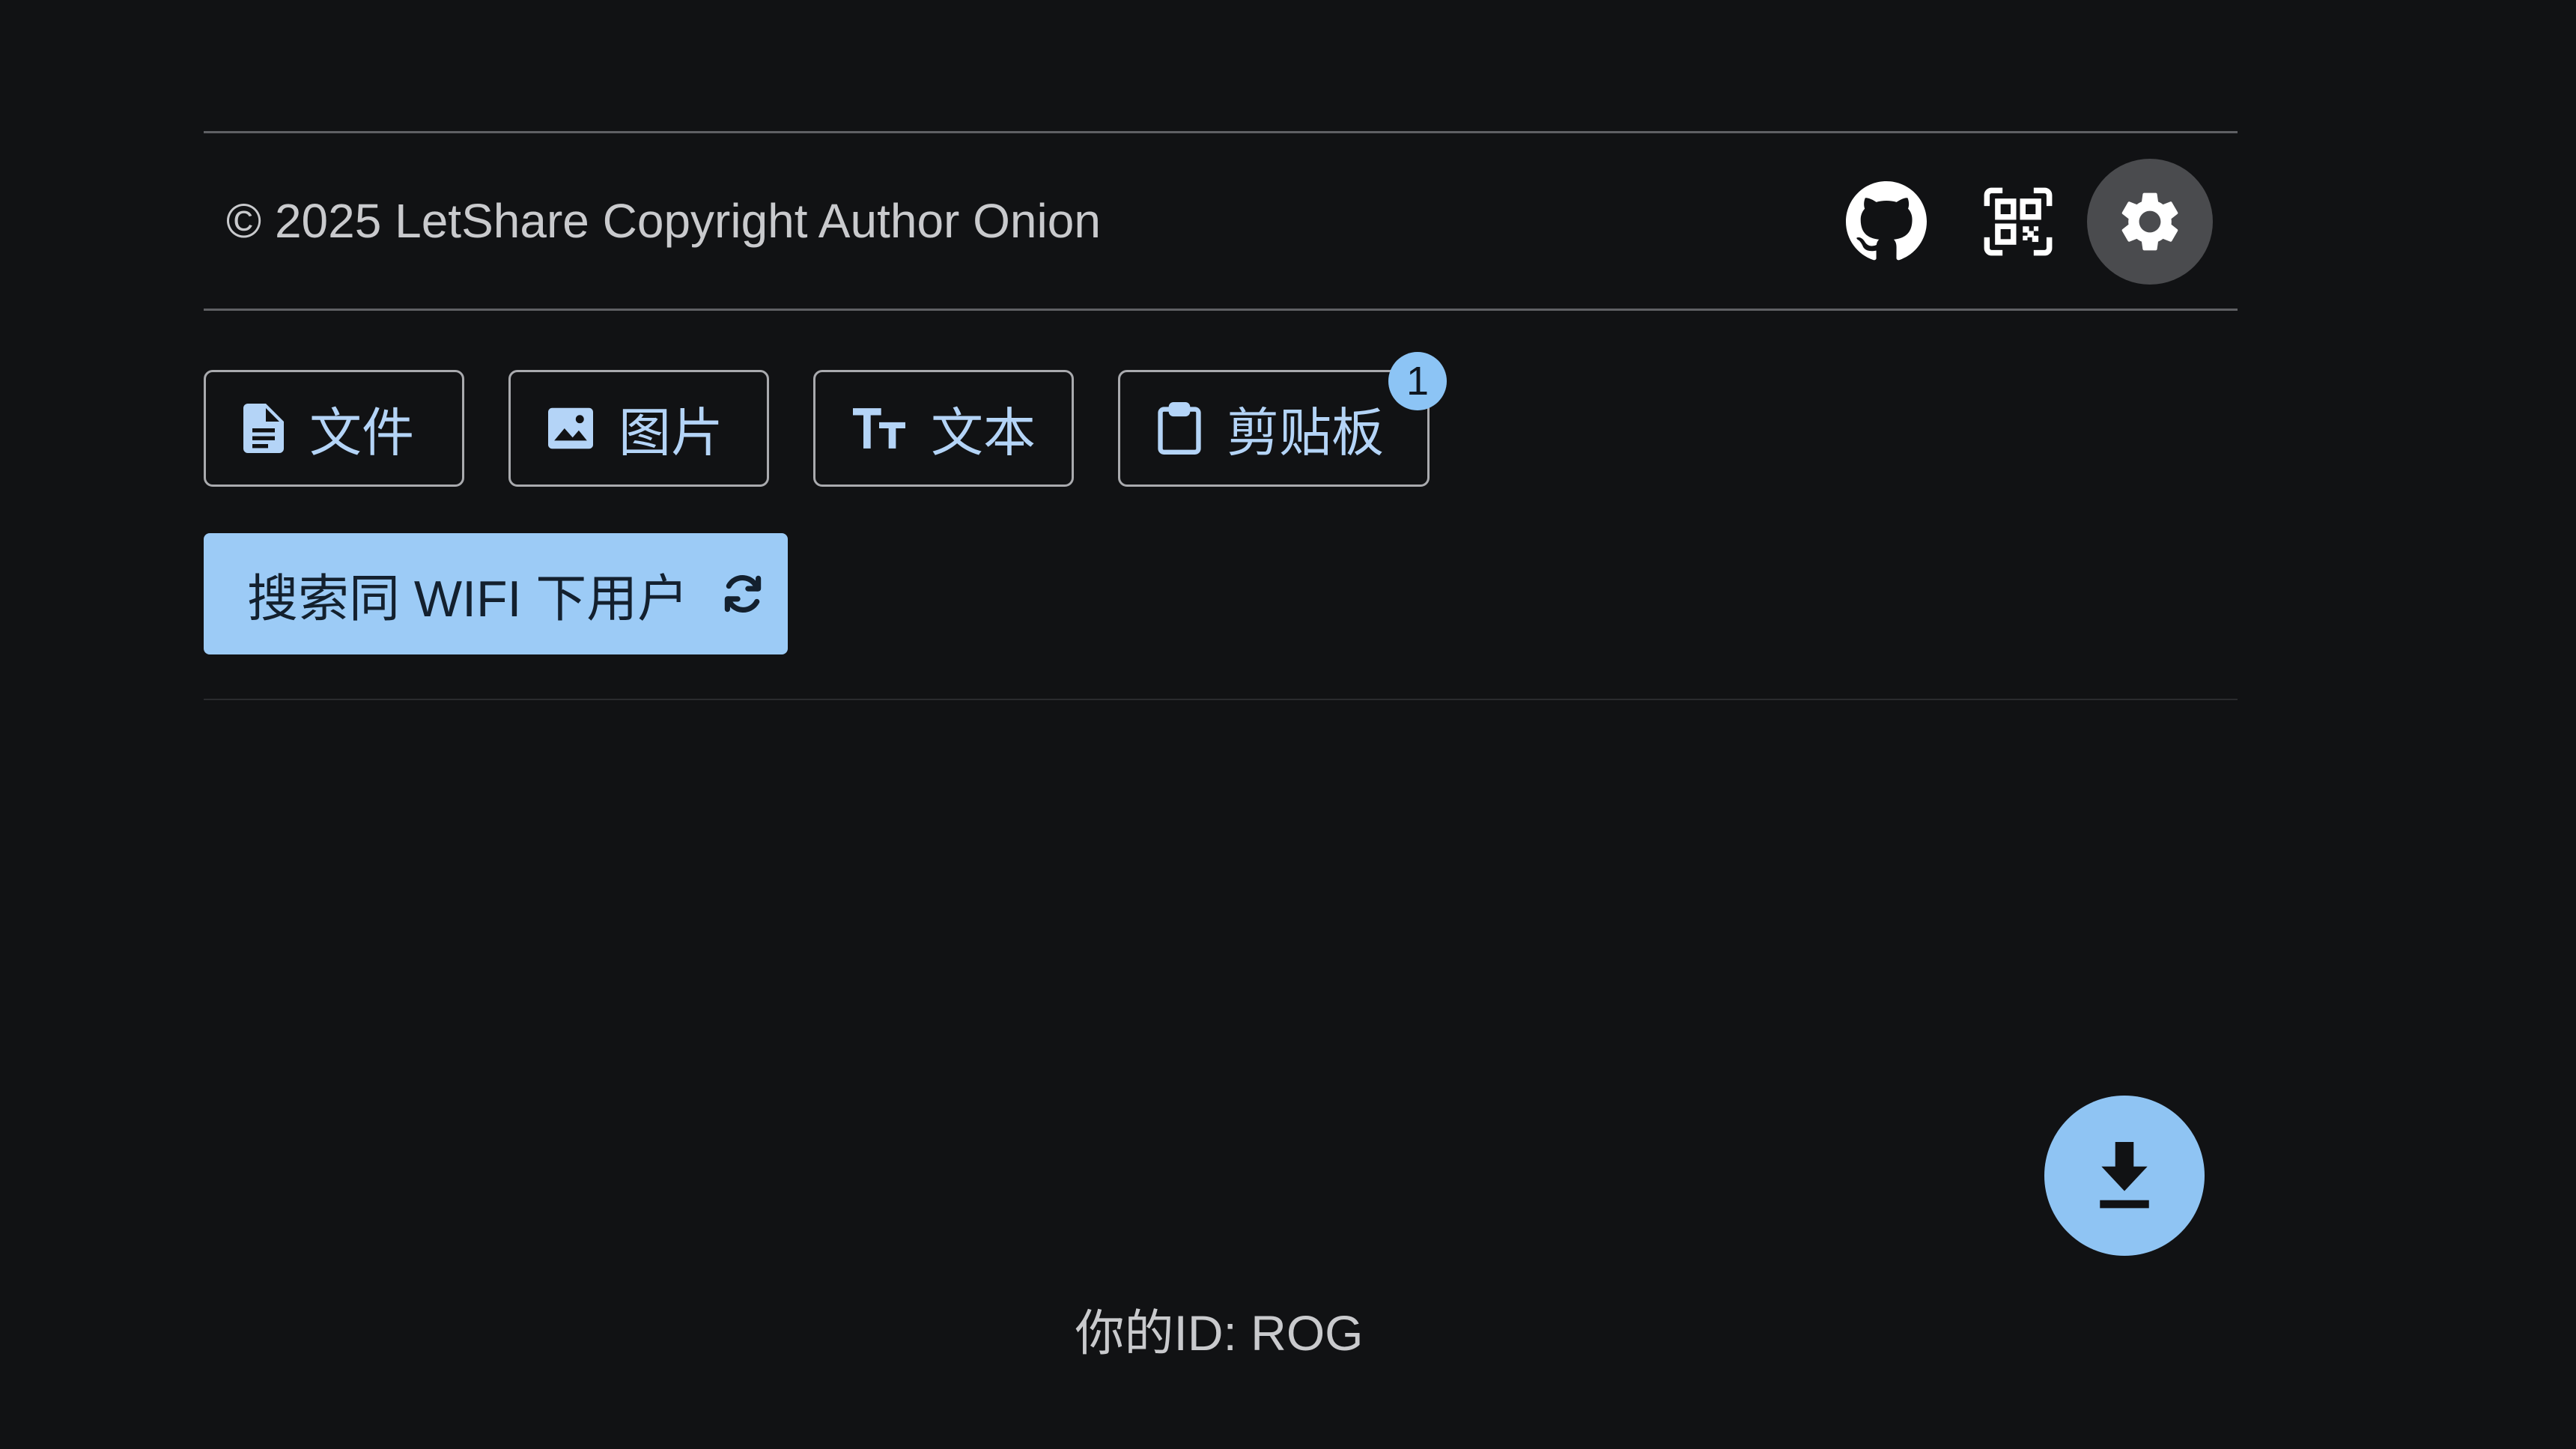 This screenshot has height=1449, width=2576. What do you see at coordinates (468, 599) in the screenshot?
I see `search-button-label: 搜索同 WIFI 下用户` at bounding box center [468, 599].